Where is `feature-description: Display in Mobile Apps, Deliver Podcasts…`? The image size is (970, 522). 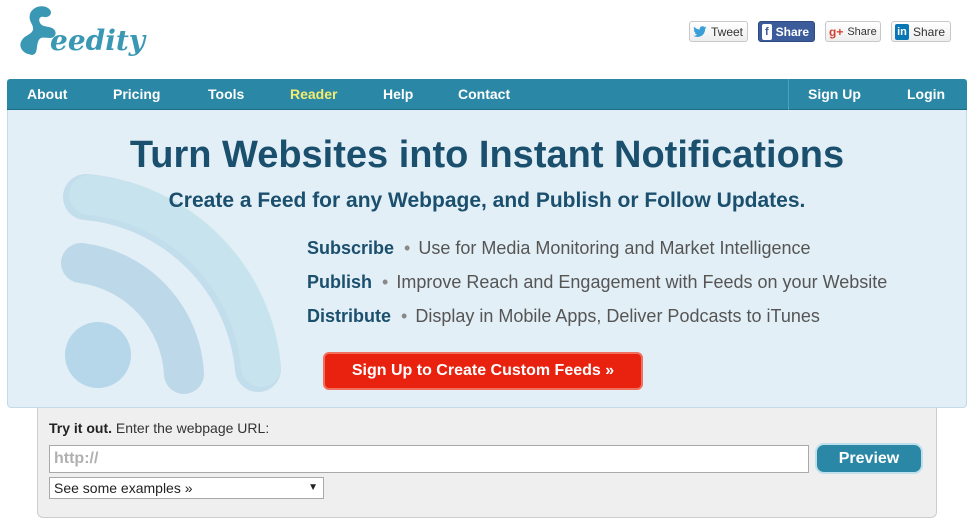
feature-description: Display in Mobile Apps, Deliver Podcasts… is located at coordinates (617, 316).